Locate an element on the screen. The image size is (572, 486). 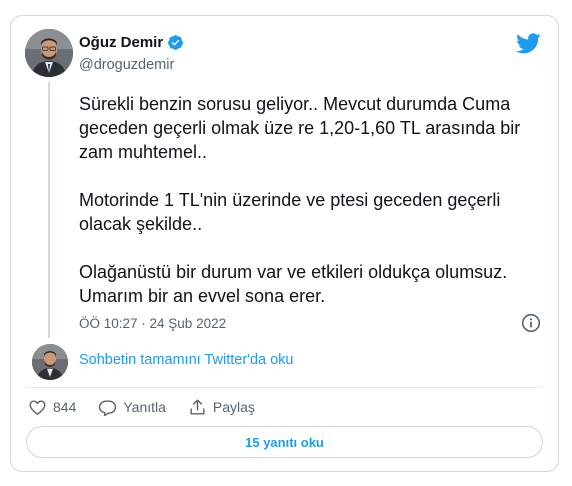
author-avatar is located at coordinates (49, 53).